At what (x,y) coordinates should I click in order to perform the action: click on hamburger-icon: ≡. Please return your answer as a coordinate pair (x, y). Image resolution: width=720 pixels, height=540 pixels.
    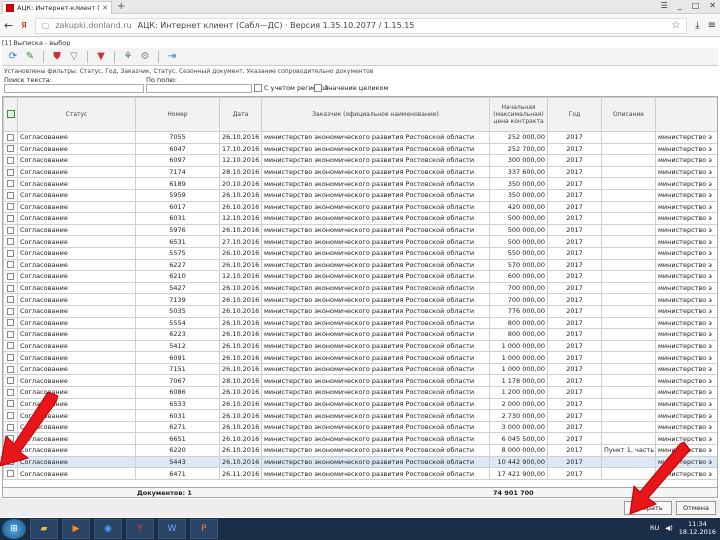
    Looking at the image, I should click on (712, 25).